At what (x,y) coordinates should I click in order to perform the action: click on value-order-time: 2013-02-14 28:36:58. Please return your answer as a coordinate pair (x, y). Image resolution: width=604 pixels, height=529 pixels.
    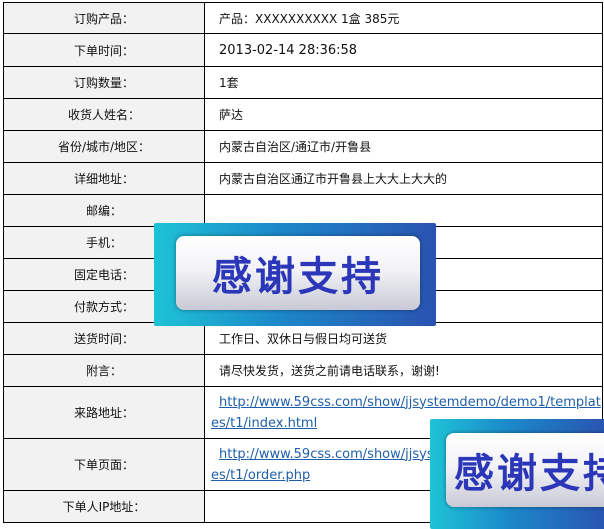
    Looking at the image, I should click on (403, 50).